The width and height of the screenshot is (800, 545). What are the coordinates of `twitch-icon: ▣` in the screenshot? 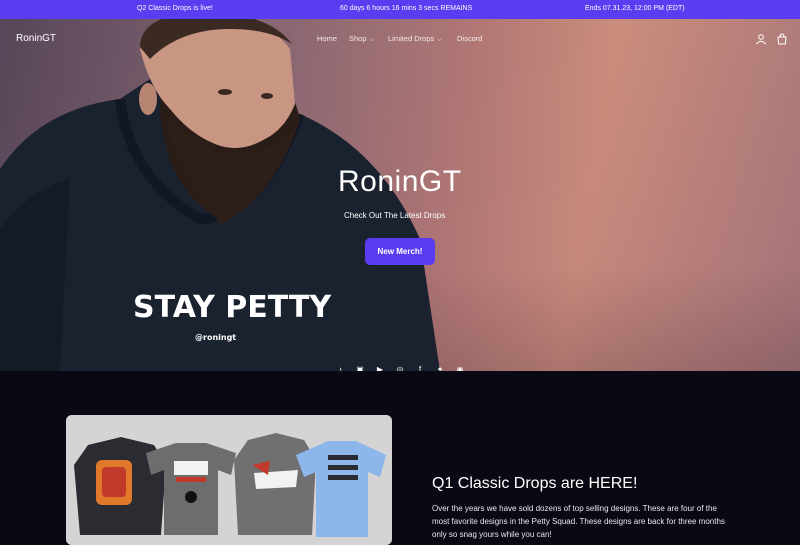 It's located at (360, 368).